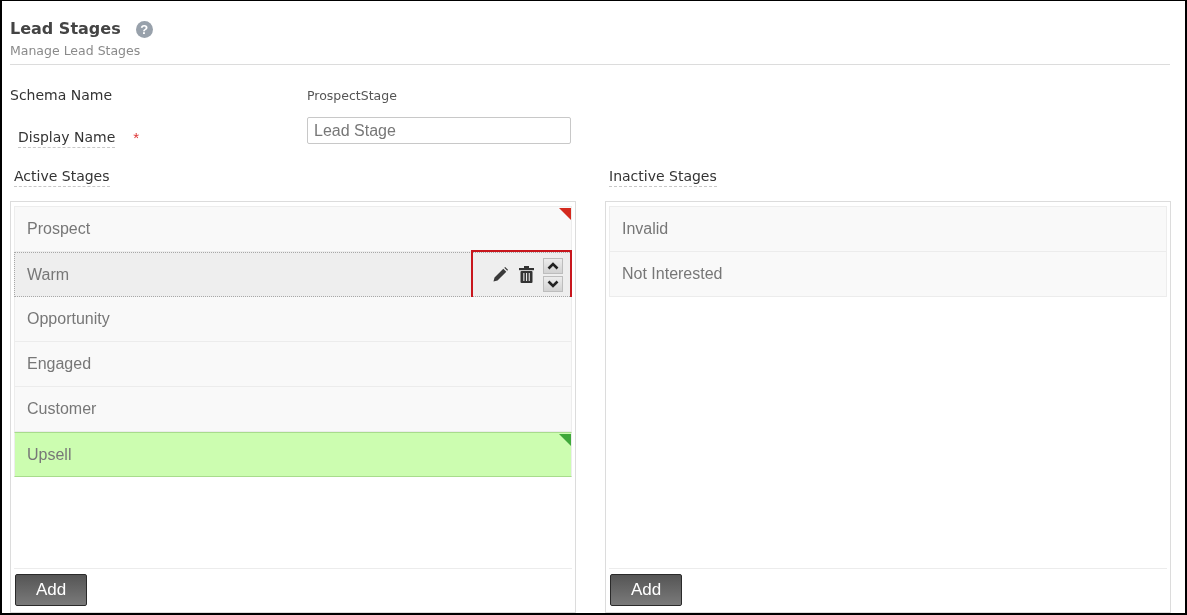  Describe the element at coordinates (62, 409) in the screenshot. I see `stage-name: Customer` at that location.